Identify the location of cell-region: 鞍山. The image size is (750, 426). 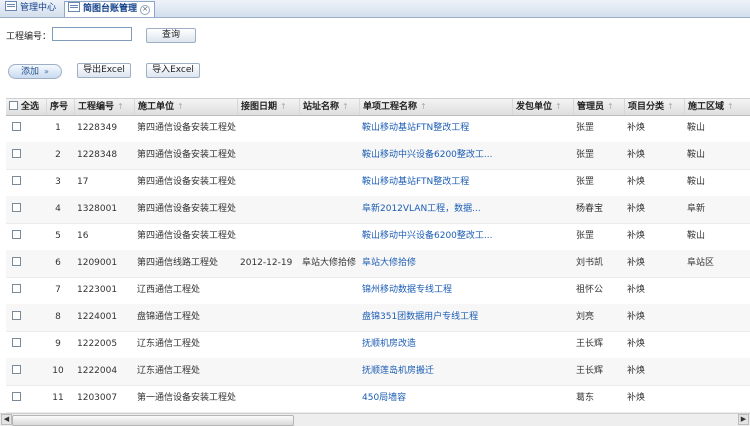
(696, 155).